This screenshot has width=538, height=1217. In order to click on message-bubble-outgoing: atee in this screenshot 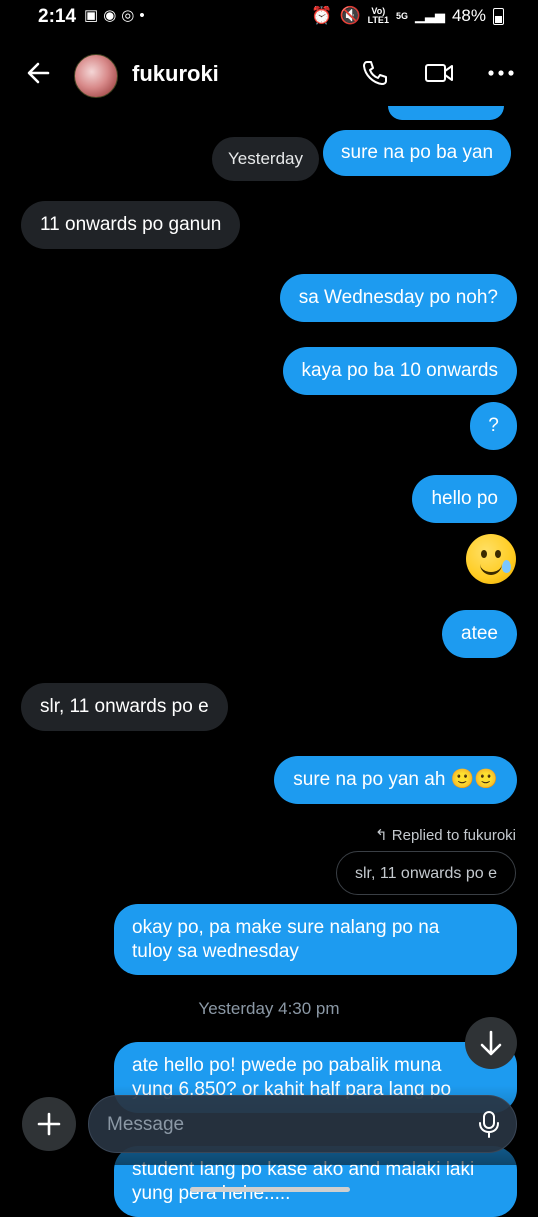, I will do `click(479, 634)`.